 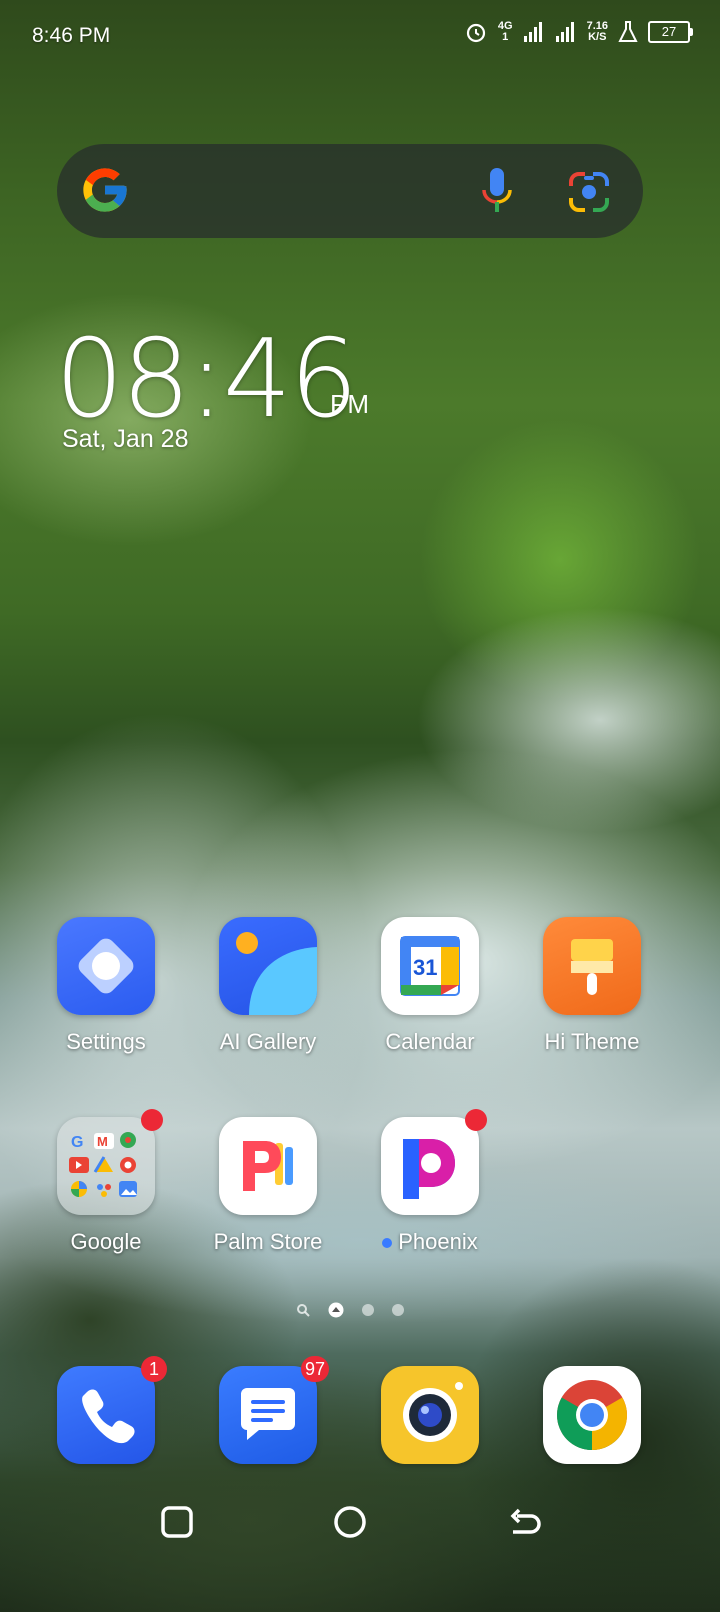 What do you see at coordinates (628, 31) in the screenshot?
I see `flask-icon` at bounding box center [628, 31].